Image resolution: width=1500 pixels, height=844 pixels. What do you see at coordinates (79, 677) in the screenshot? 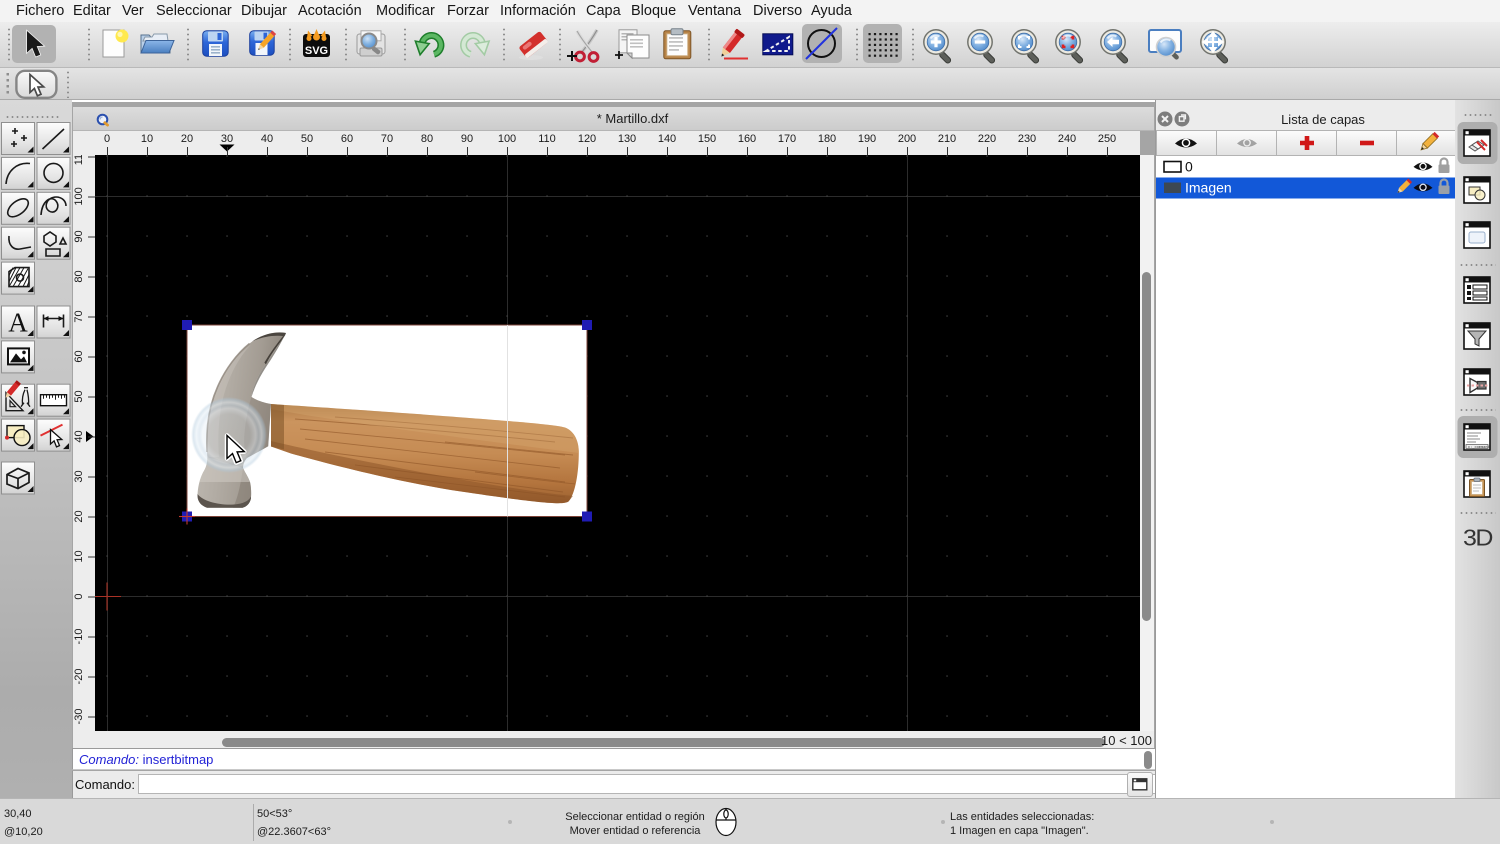
I see `svg-text: -20` at bounding box center [79, 677].